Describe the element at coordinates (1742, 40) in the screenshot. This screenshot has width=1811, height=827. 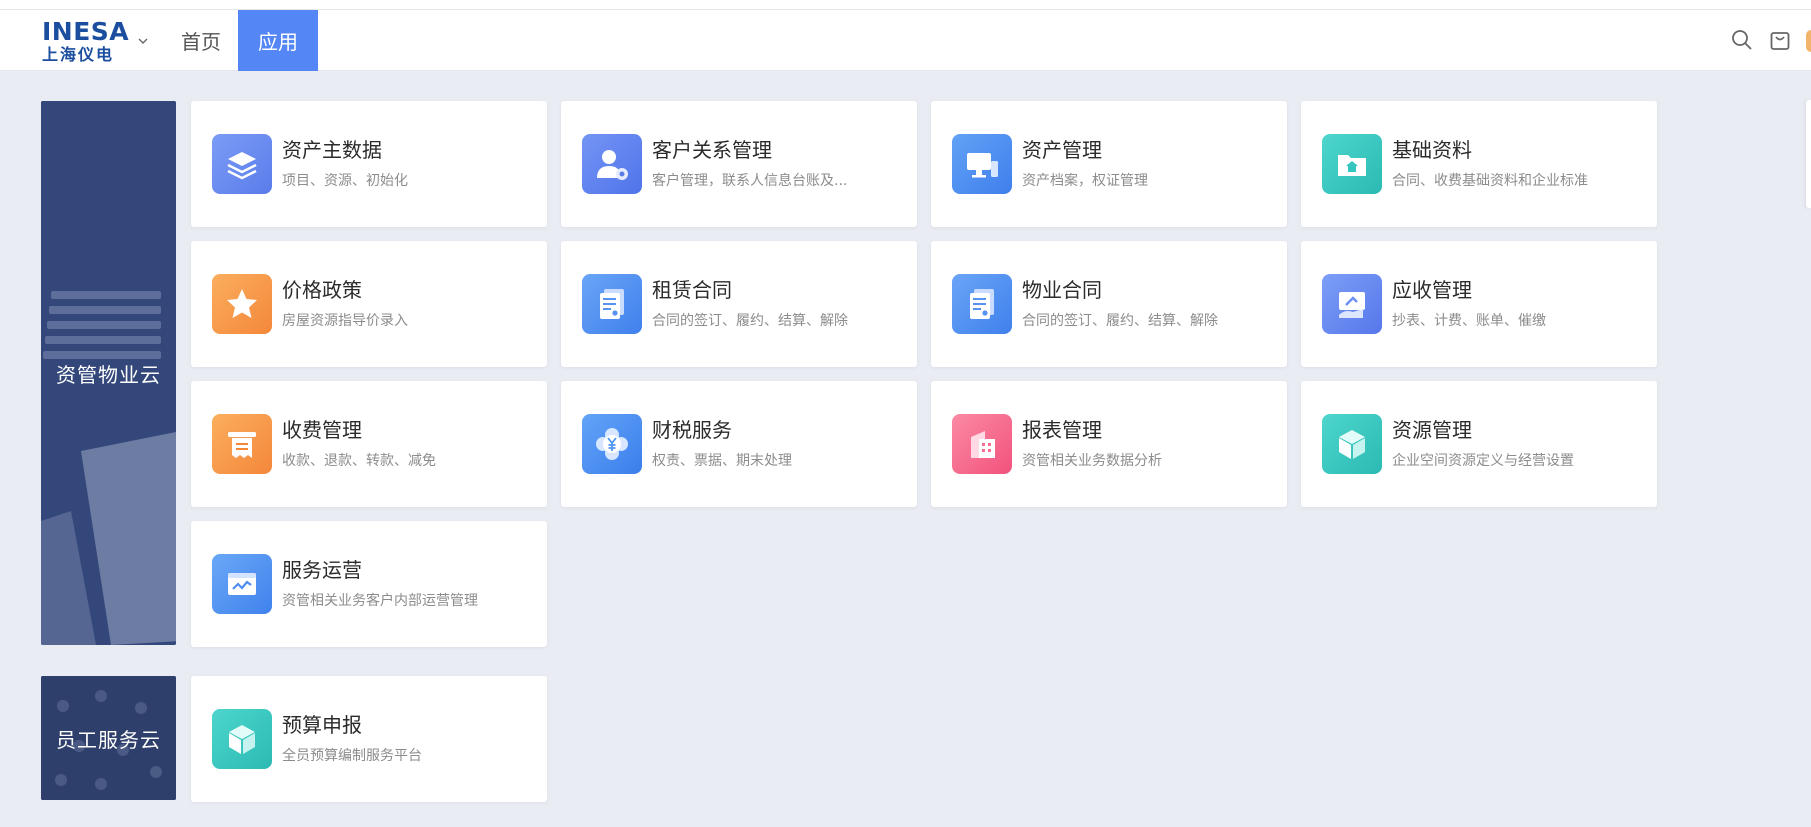
I see `search-icon` at that location.